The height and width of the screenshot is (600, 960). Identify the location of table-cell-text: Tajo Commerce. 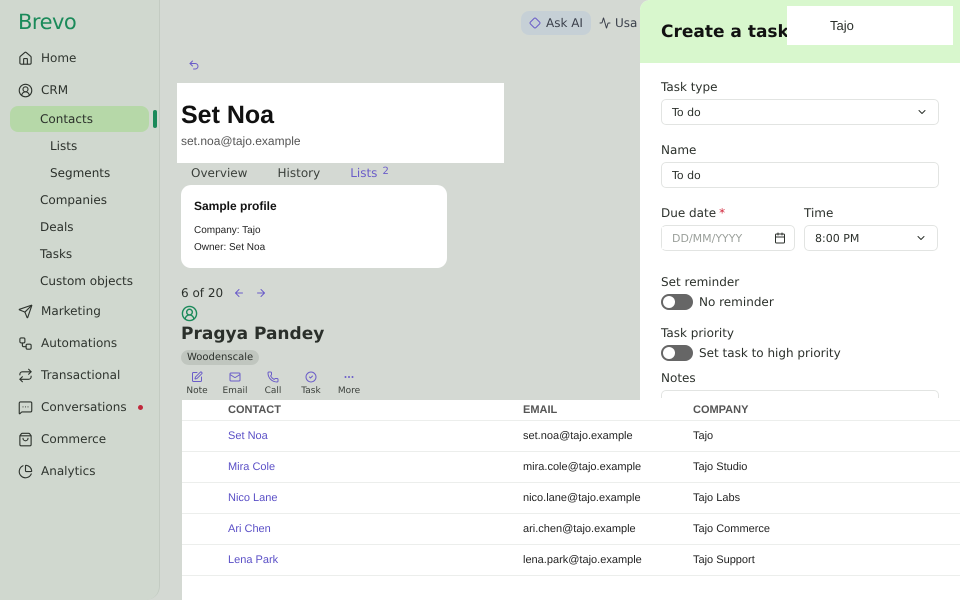
(732, 529).